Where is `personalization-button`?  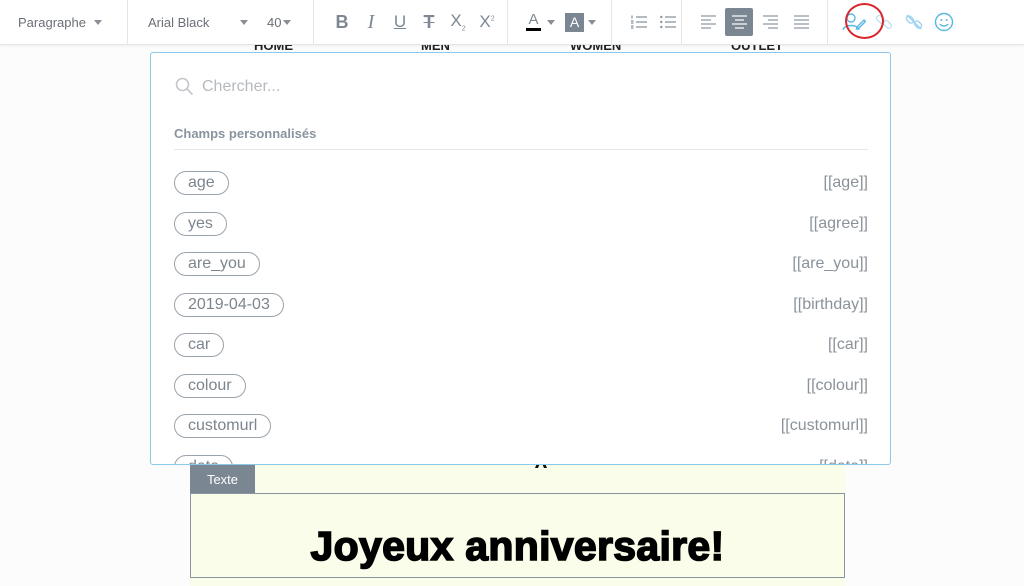
personalization-button is located at coordinates (854, 22).